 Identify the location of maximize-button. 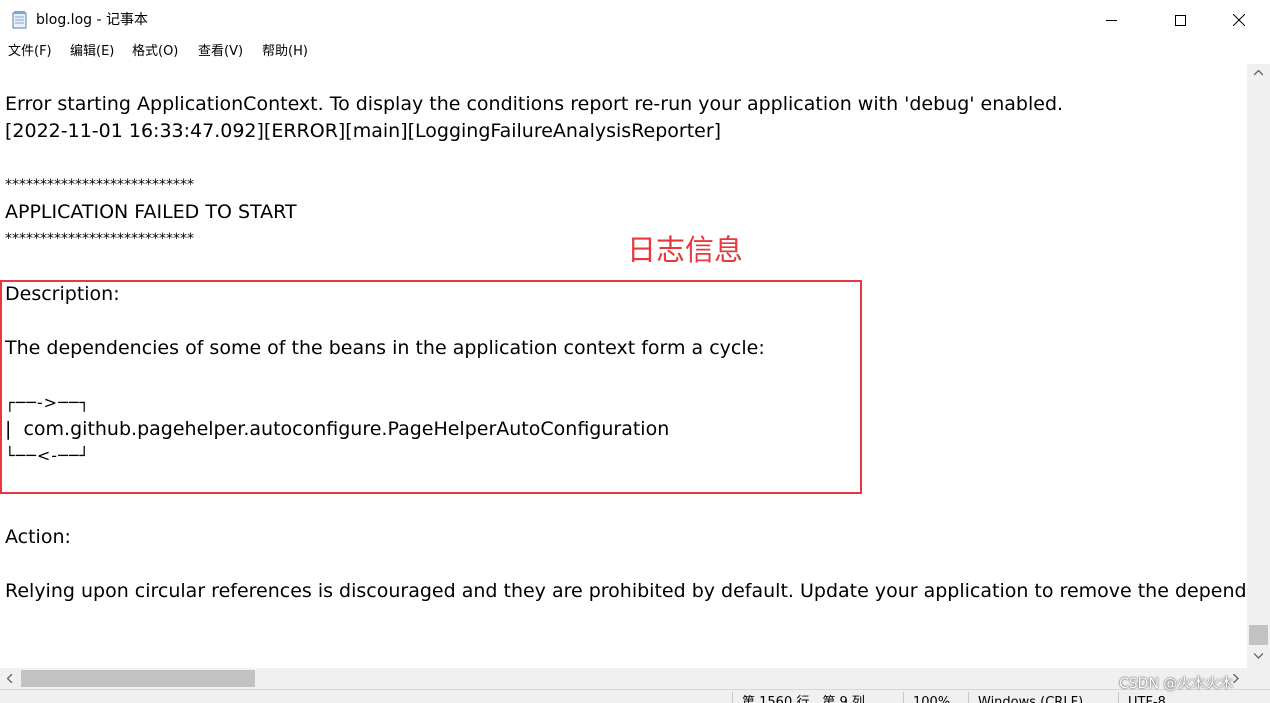
(1180, 20).